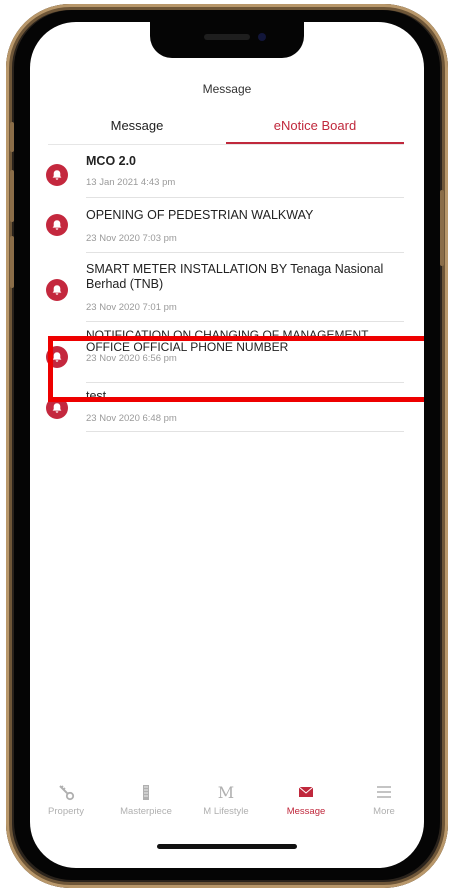 The image size is (454, 893). I want to click on notice-date: 13 Jan 2021 4:43 pm, so click(131, 182).